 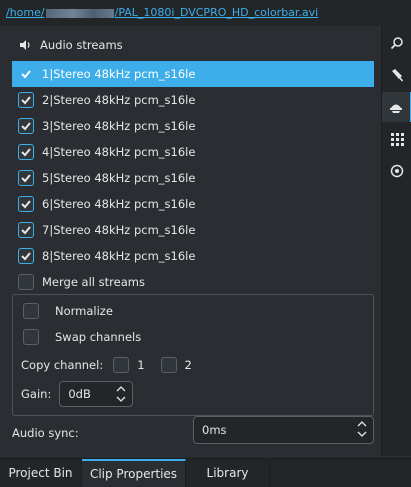 I want to click on audio-tool-button, so click(x=396, y=107).